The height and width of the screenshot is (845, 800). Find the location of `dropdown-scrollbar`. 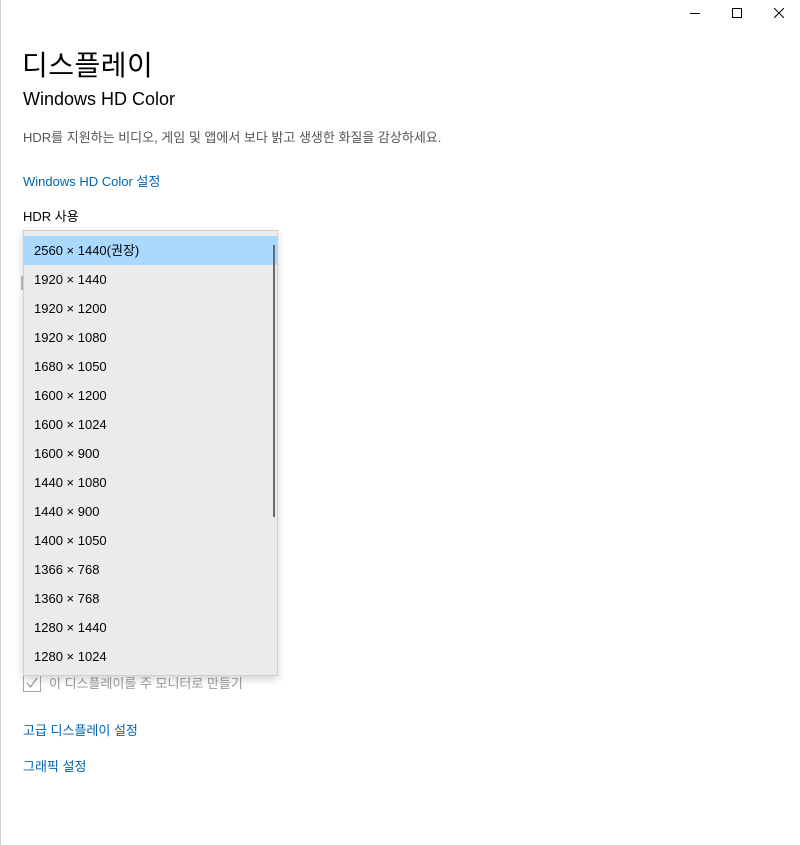

dropdown-scrollbar is located at coordinates (274, 381).